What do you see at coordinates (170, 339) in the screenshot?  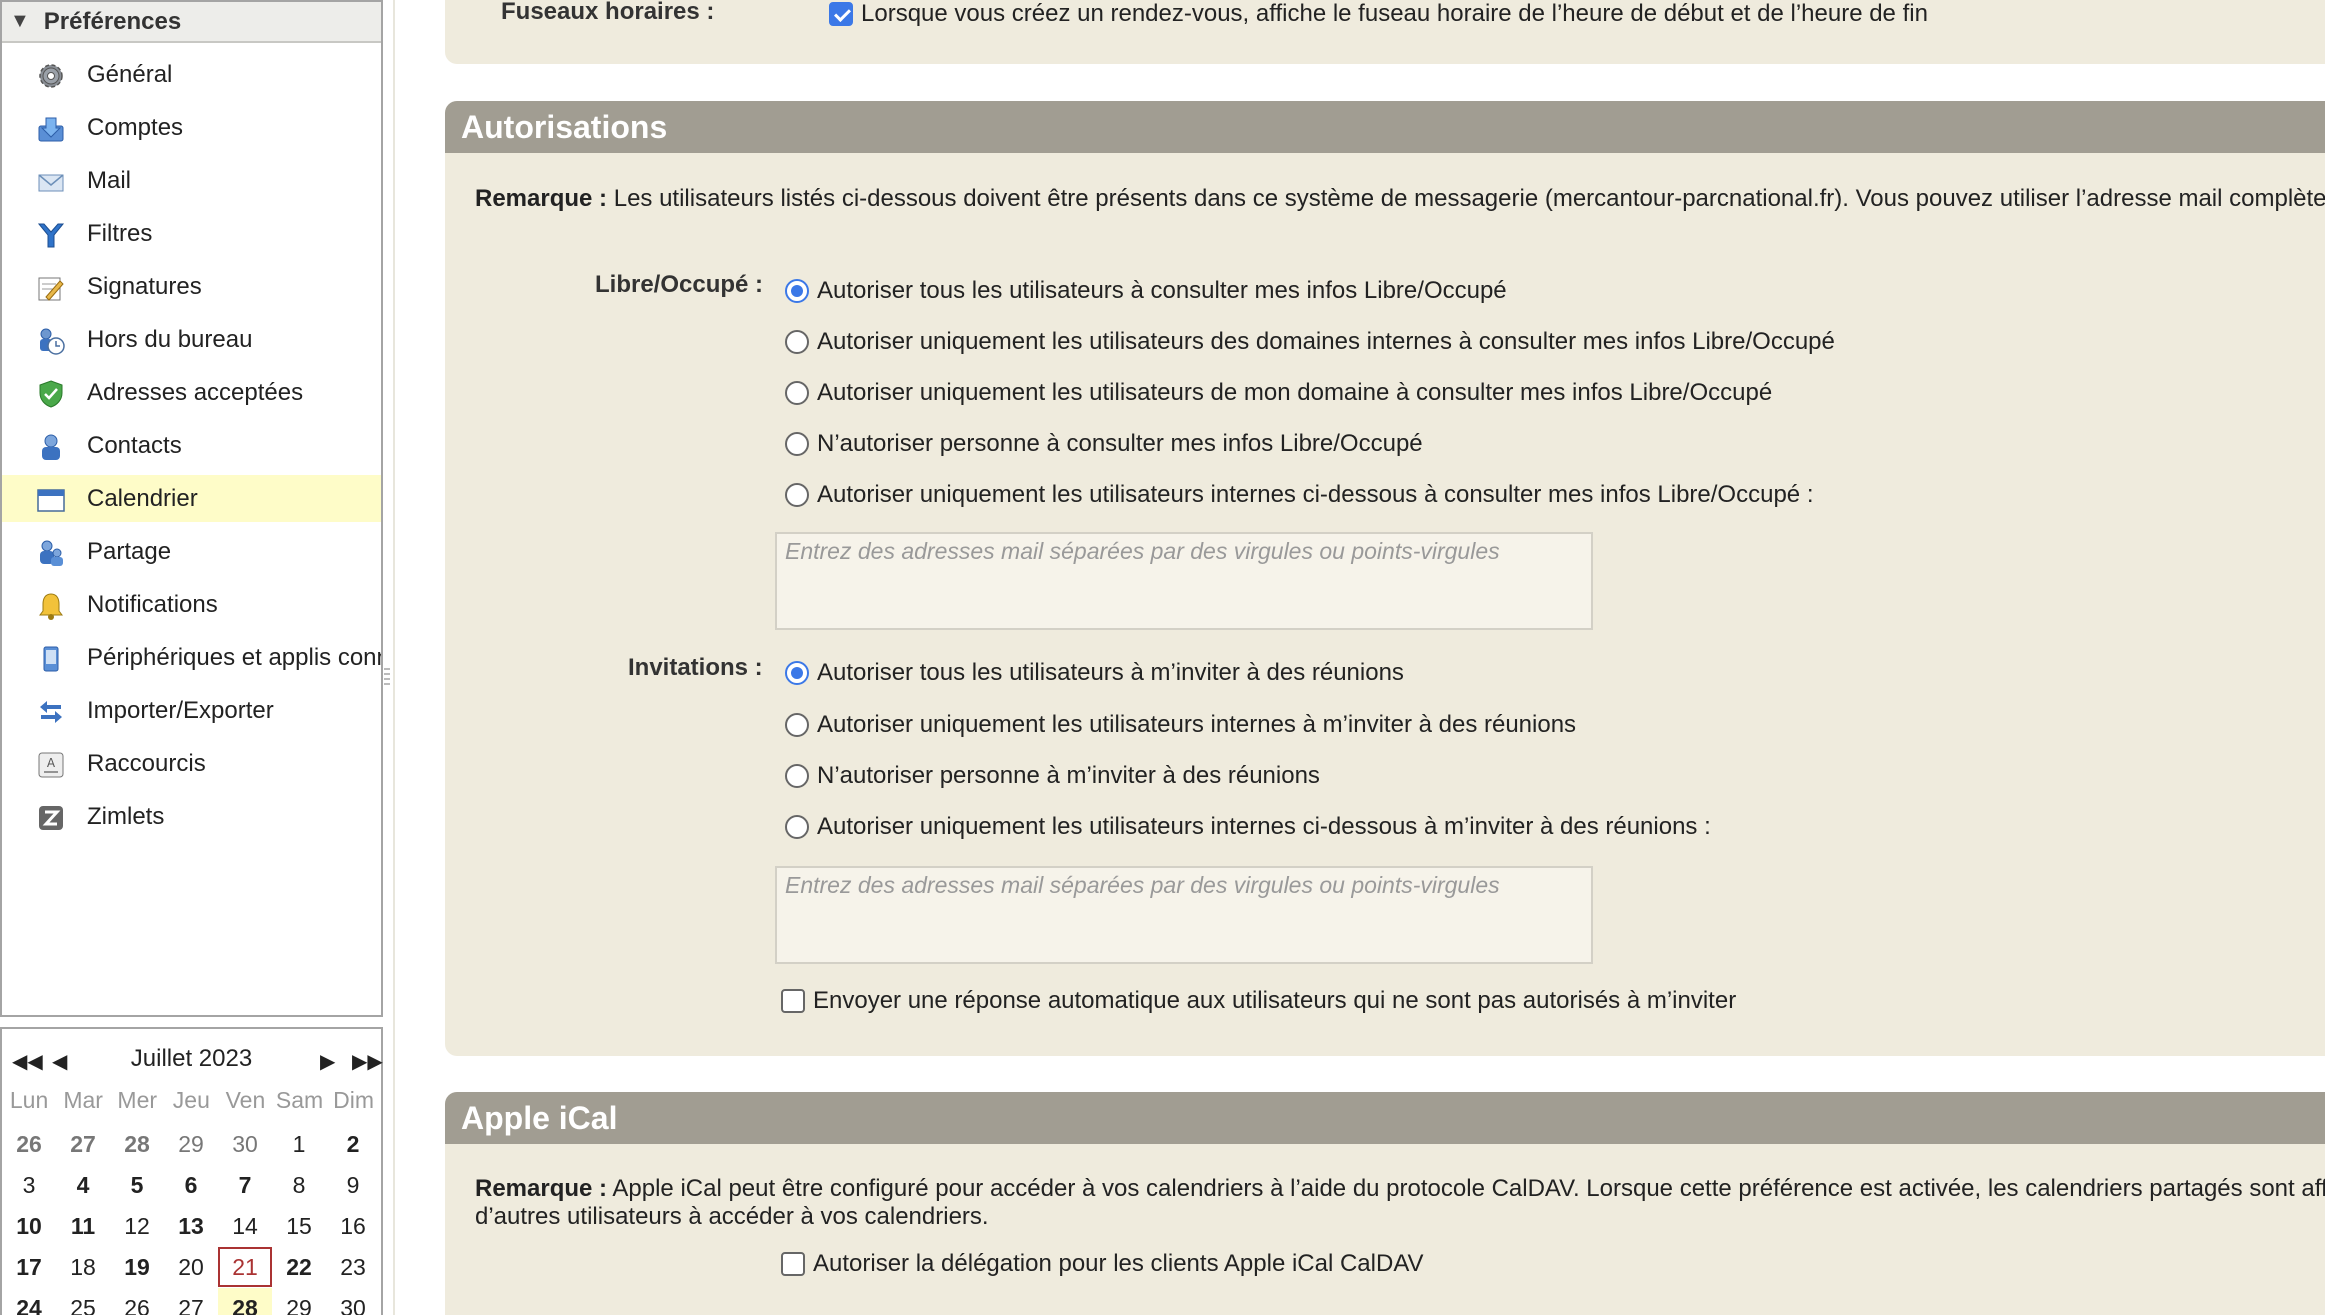 I see `tree-item-label: Hors du bureau` at bounding box center [170, 339].